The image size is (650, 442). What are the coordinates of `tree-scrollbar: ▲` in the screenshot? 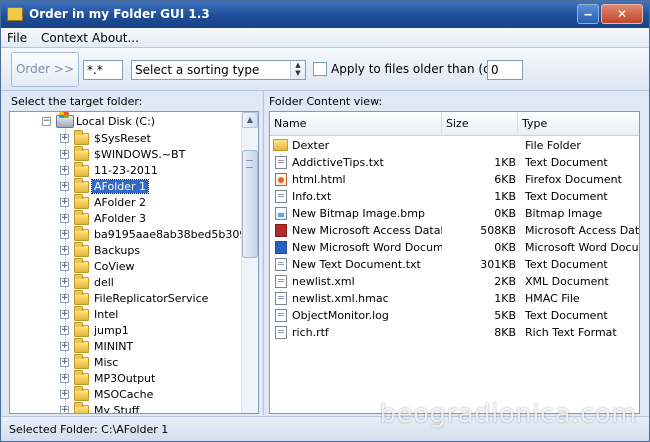 It's located at (249, 262).